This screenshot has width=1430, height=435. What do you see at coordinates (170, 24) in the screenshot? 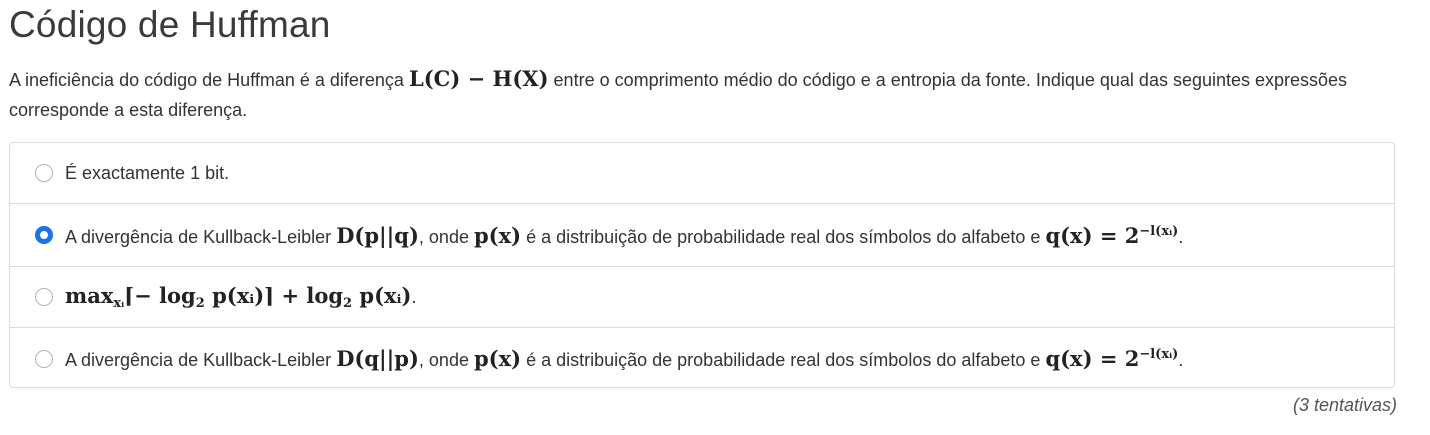
I see `page-title: Código de Huffman` at bounding box center [170, 24].